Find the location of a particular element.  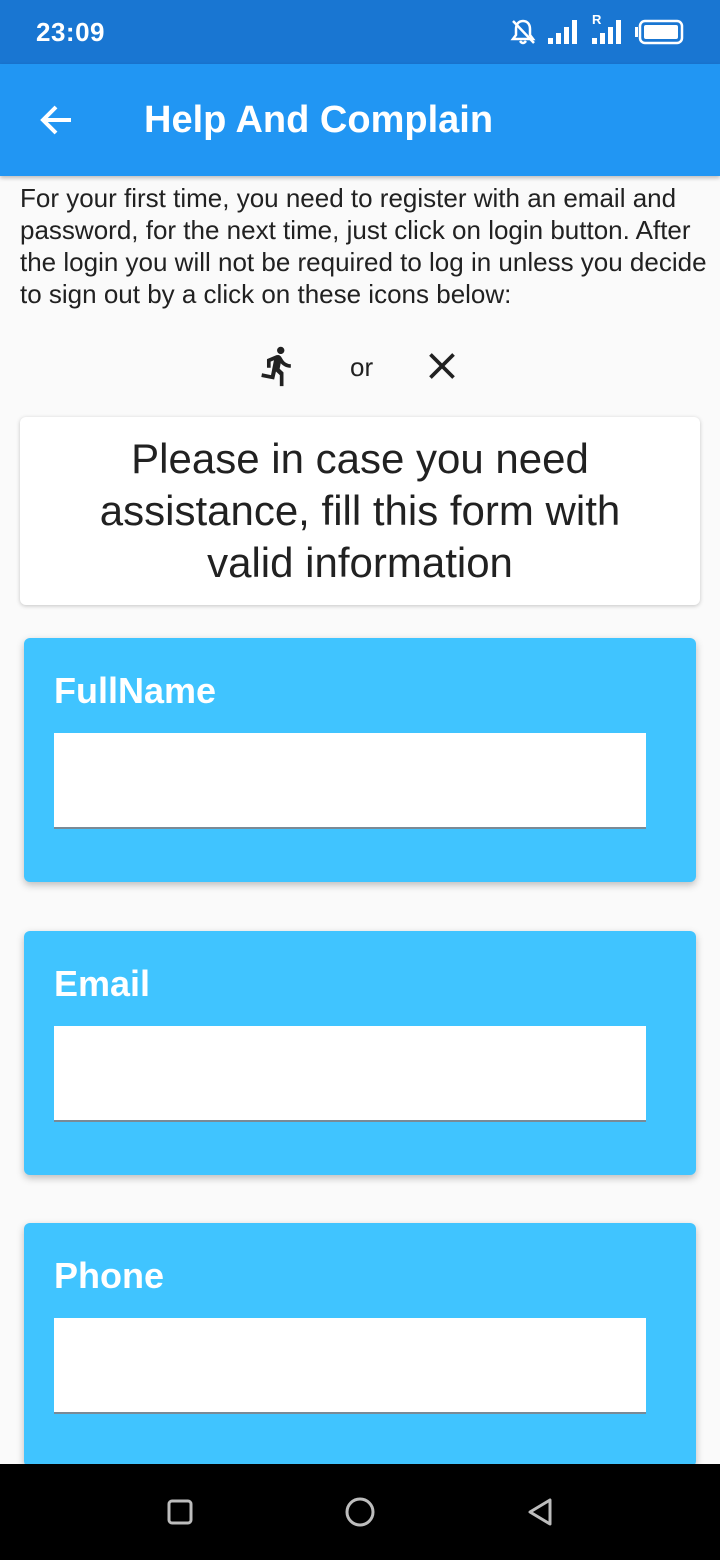

phone-label: Phone is located at coordinates (109, 1275).